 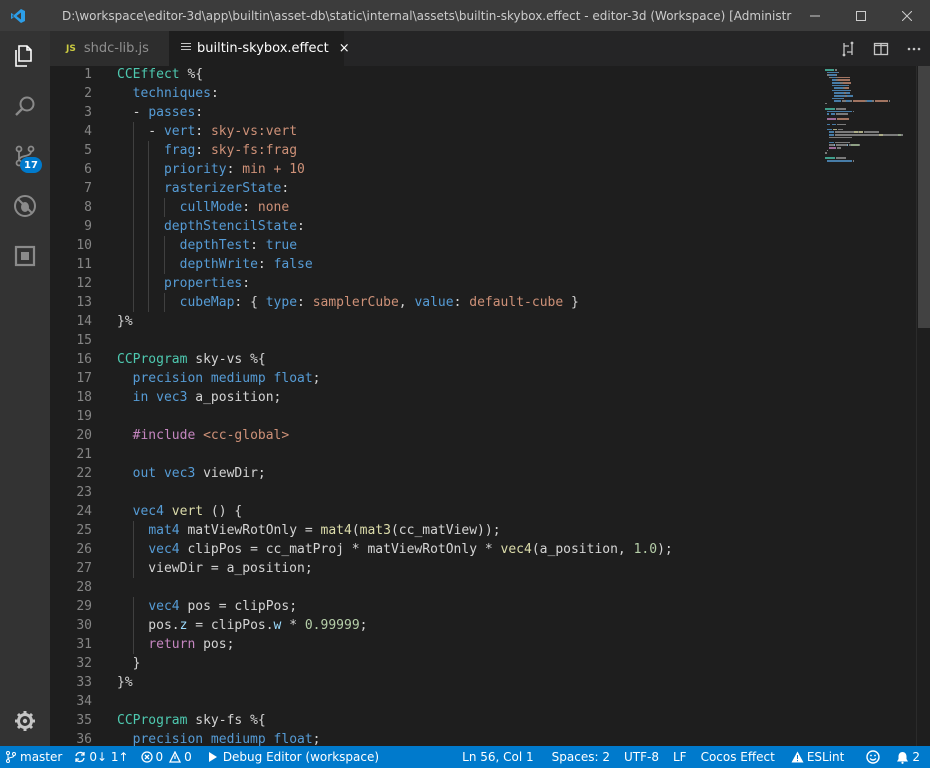 What do you see at coordinates (581, 757) in the screenshot?
I see `indentation: Spaces: 2` at bounding box center [581, 757].